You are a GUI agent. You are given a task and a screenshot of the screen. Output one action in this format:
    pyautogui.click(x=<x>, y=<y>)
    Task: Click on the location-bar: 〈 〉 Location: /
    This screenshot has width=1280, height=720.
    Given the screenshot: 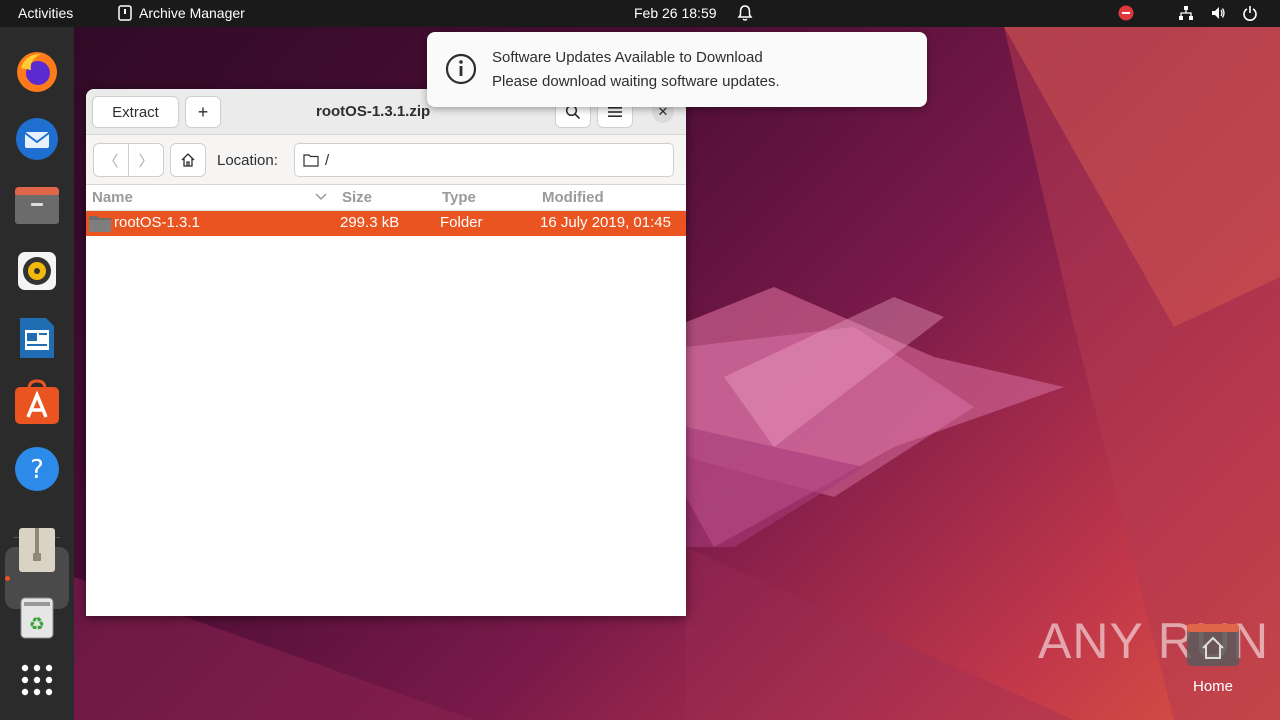 What is the action you would take?
    pyautogui.click(x=386, y=160)
    